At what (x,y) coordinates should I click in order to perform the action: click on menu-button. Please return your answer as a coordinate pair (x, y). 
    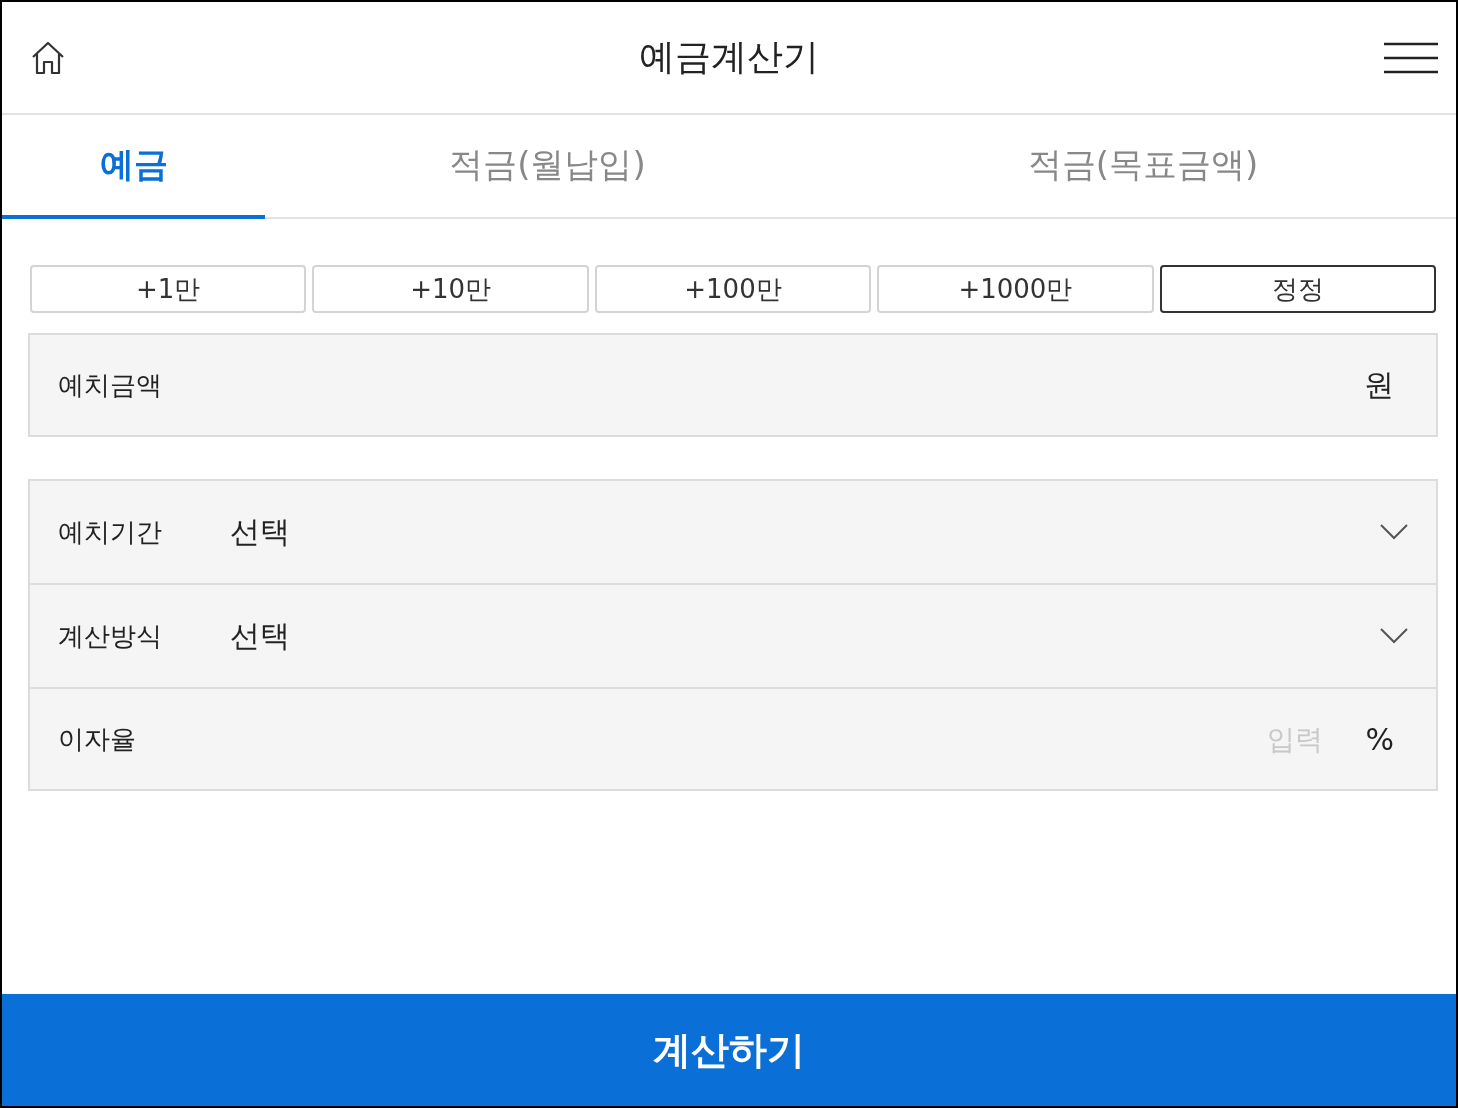
    Looking at the image, I should click on (1411, 57).